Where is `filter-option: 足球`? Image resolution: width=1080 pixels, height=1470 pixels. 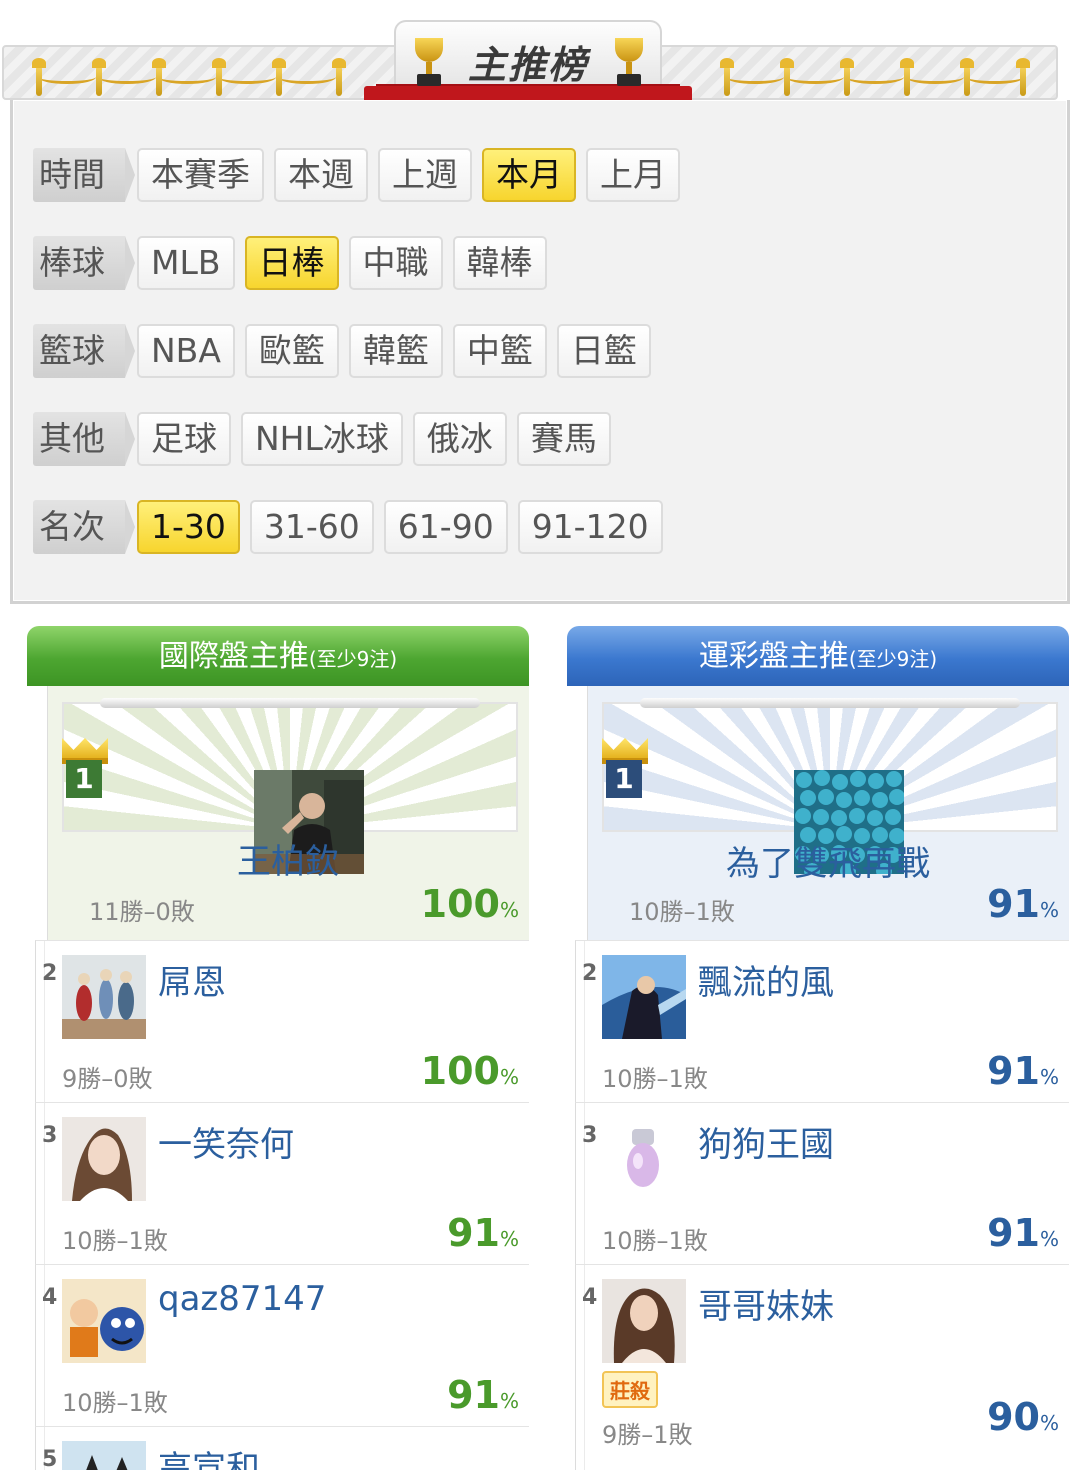
filter-option: 足球 is located at coordinates (184, 439).